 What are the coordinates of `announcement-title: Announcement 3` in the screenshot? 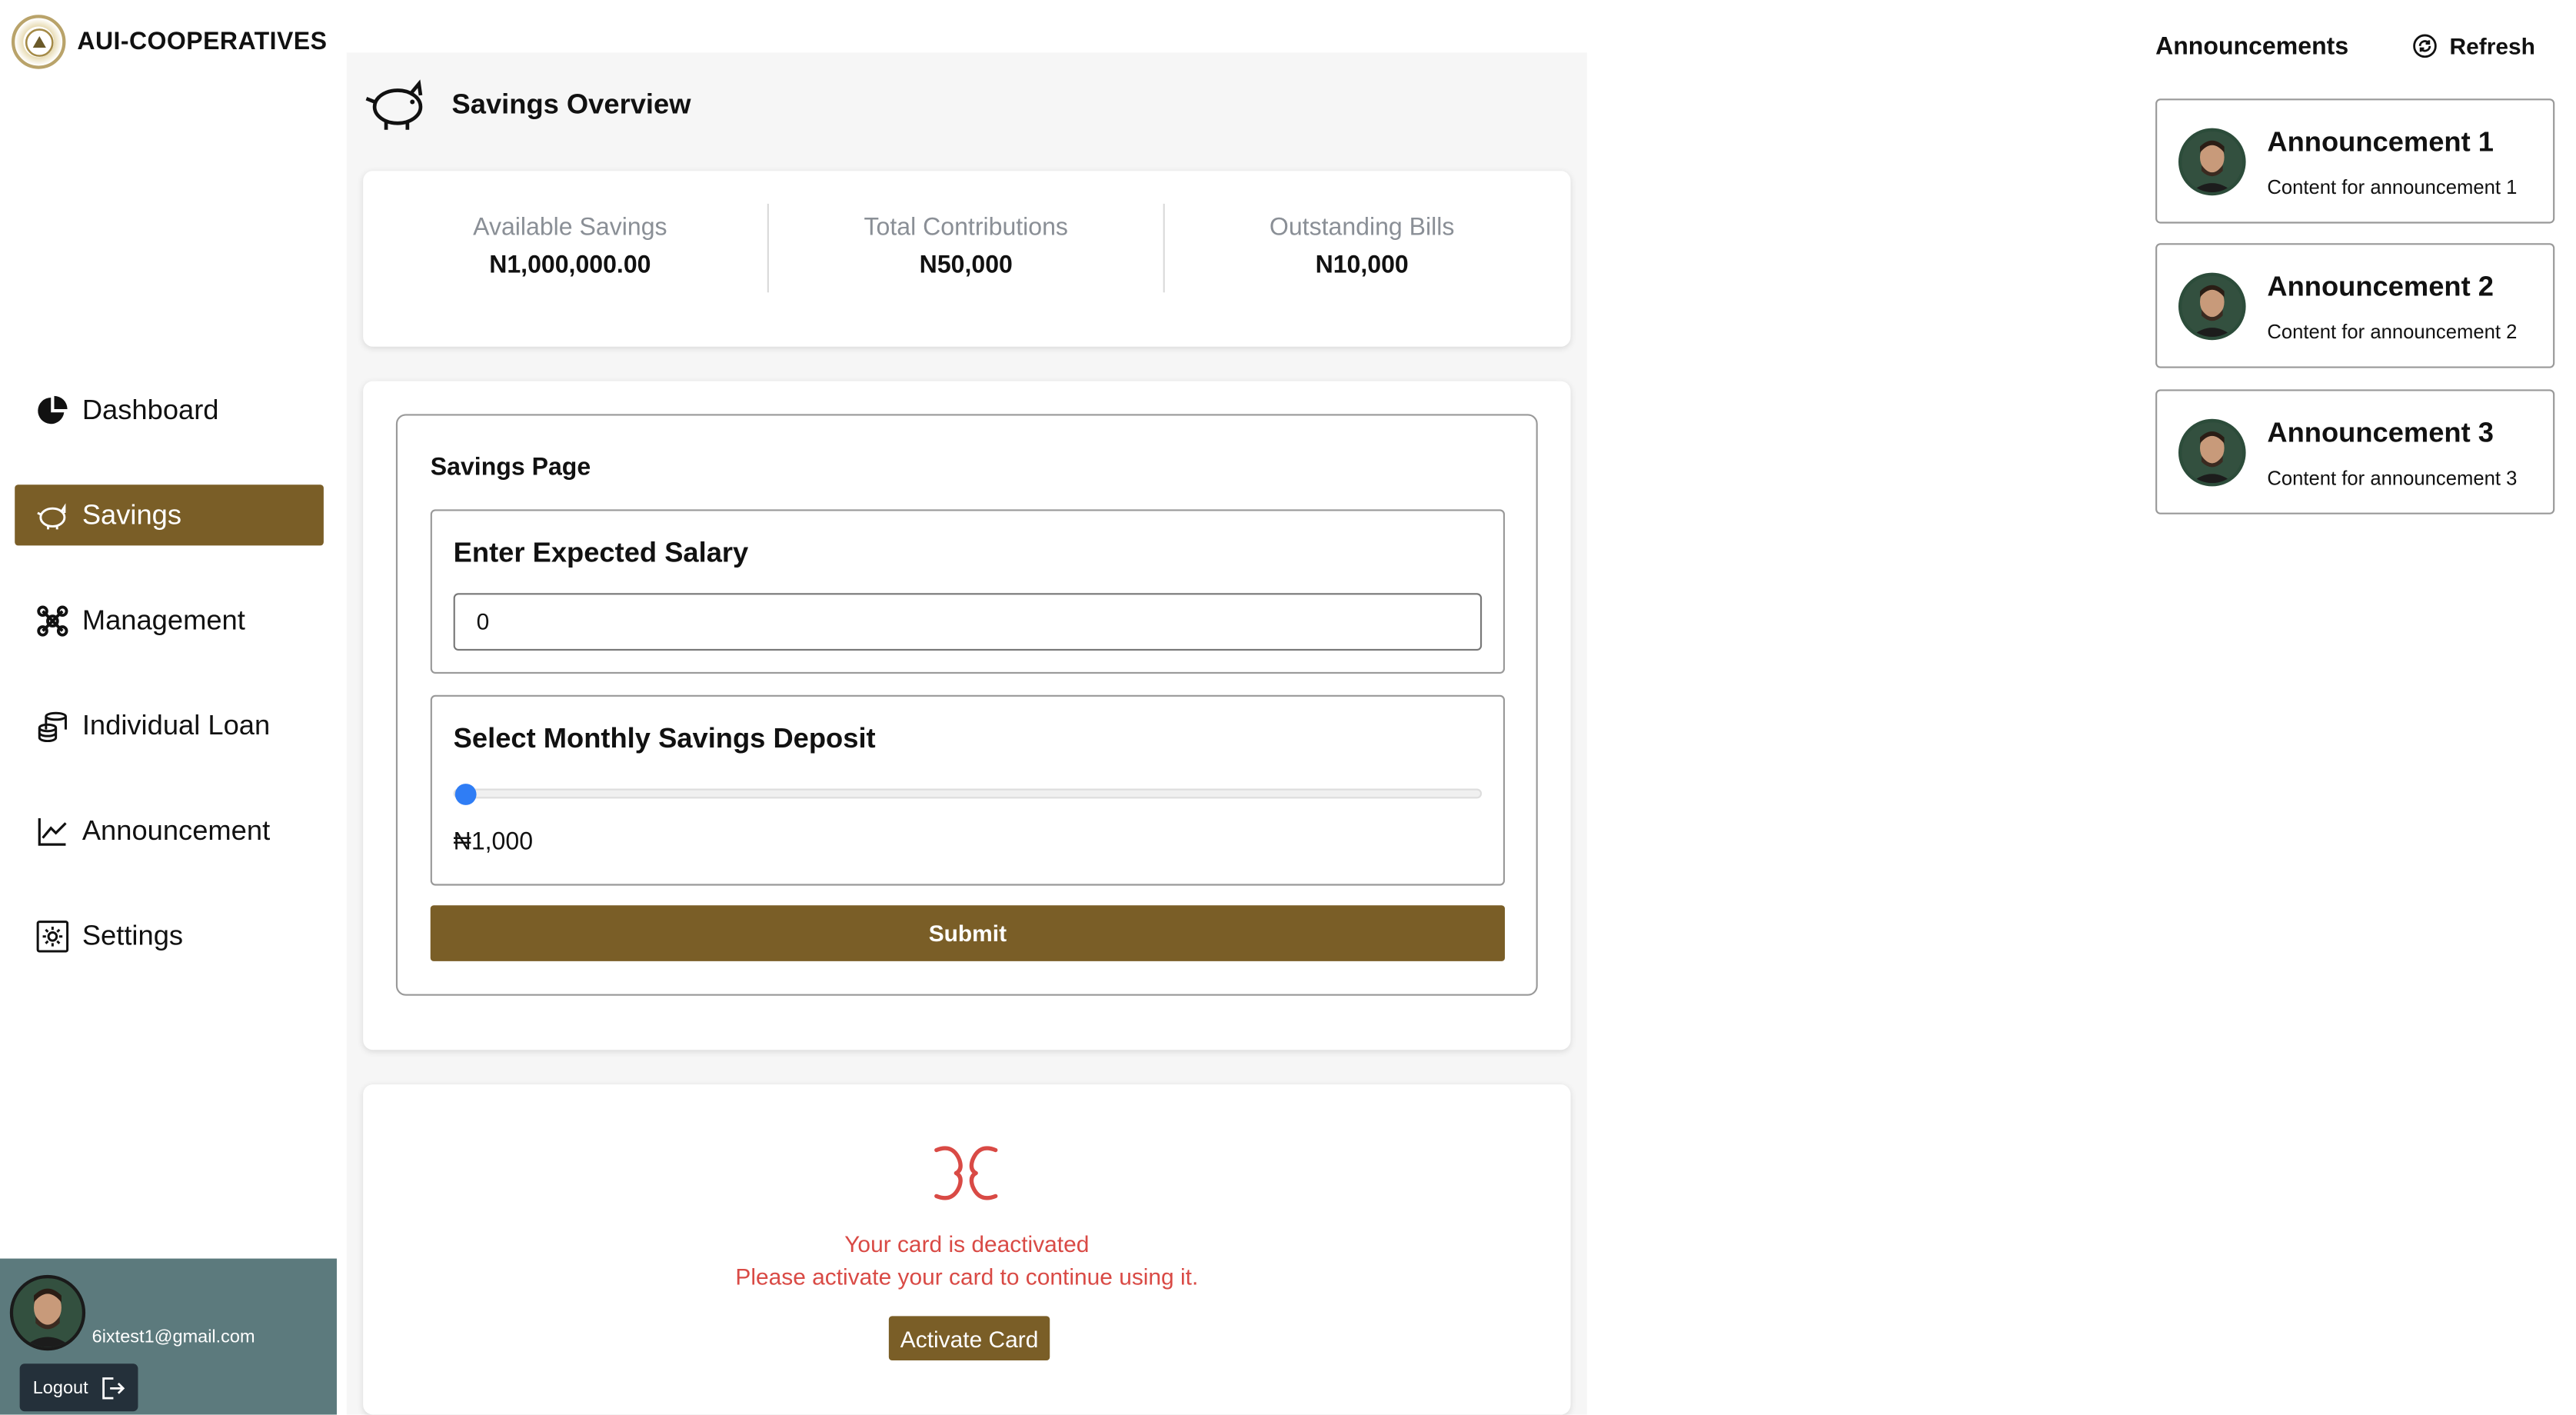 It's located at (2380, 433).